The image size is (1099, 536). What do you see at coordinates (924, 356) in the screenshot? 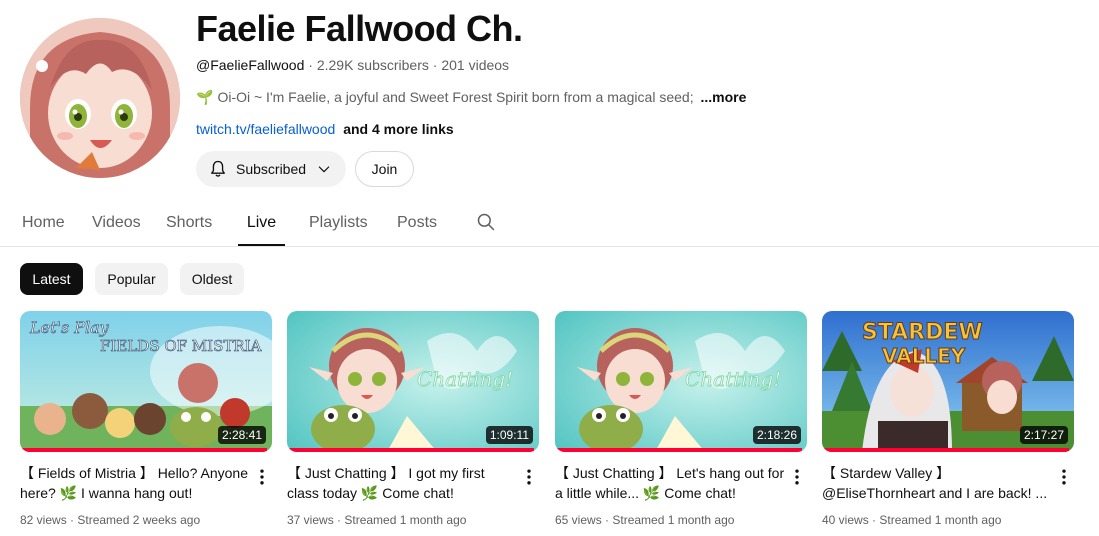
I see `svg-text: VALLEY` at bounding box center [924, 356].